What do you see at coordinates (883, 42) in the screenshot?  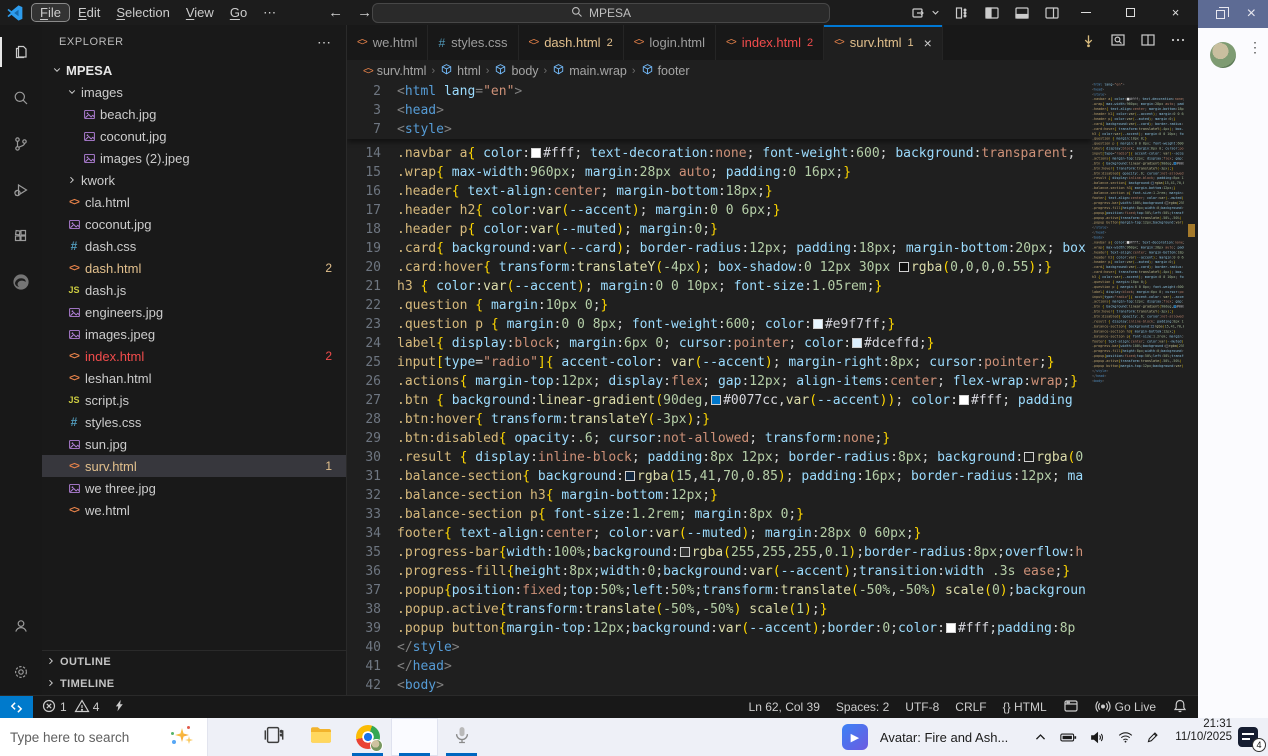 I see `tab-surv.html: <> surv.html 1 ×` at bounding box center [883, 42].